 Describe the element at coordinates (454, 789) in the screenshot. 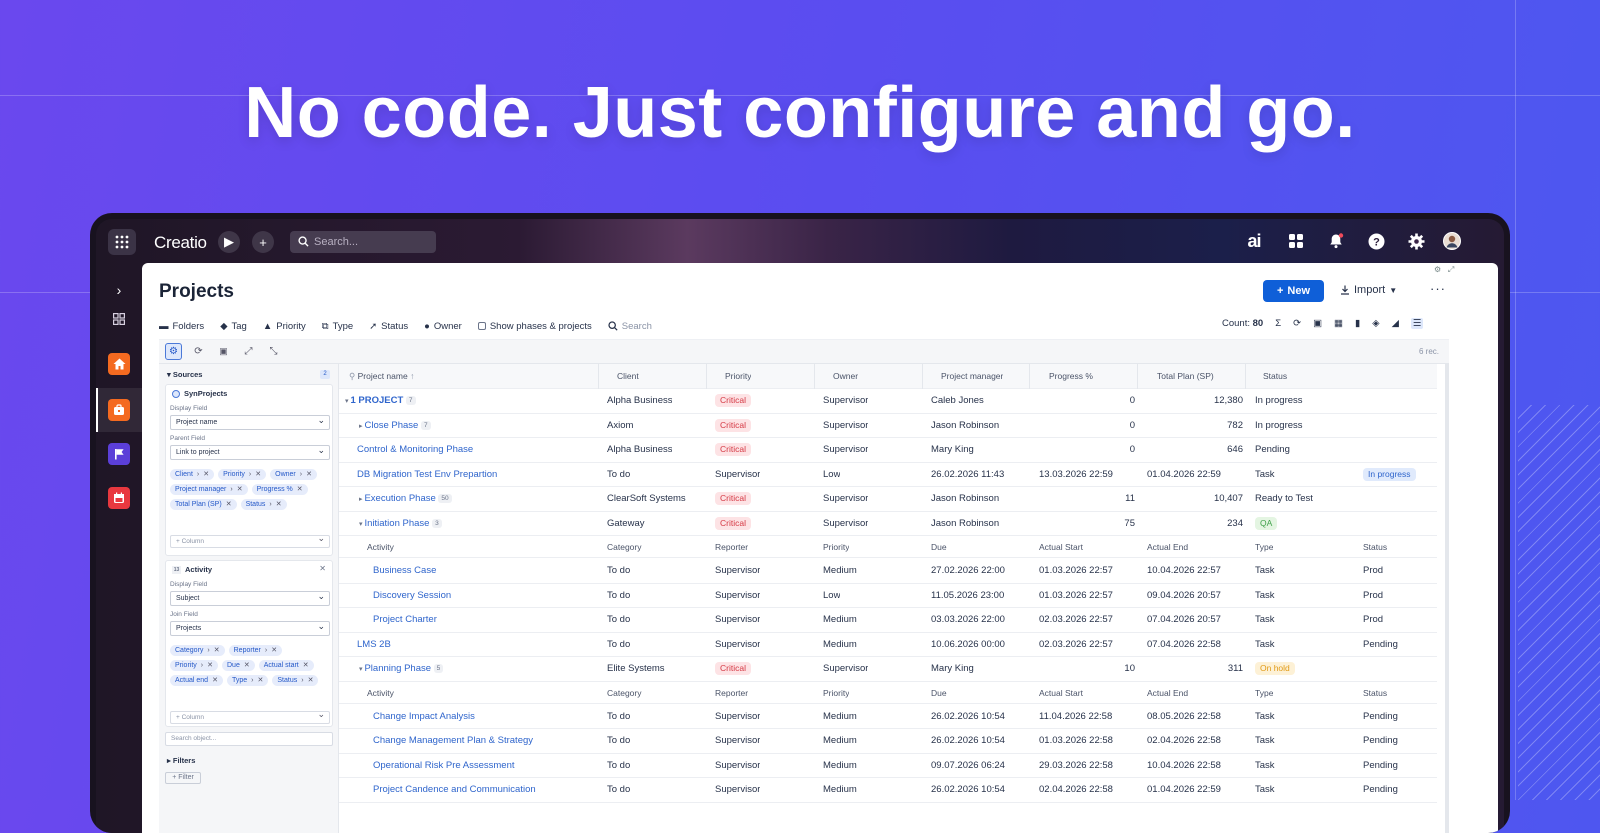

I see `record-link: Project Candence and Communication` at that location.